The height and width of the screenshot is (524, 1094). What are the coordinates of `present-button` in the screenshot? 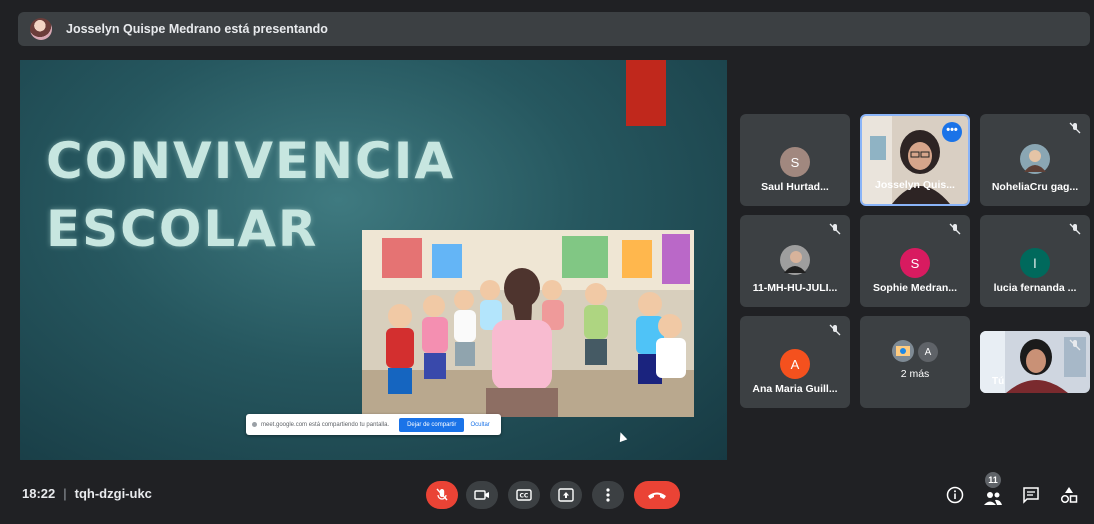 It's located at (566, 495).